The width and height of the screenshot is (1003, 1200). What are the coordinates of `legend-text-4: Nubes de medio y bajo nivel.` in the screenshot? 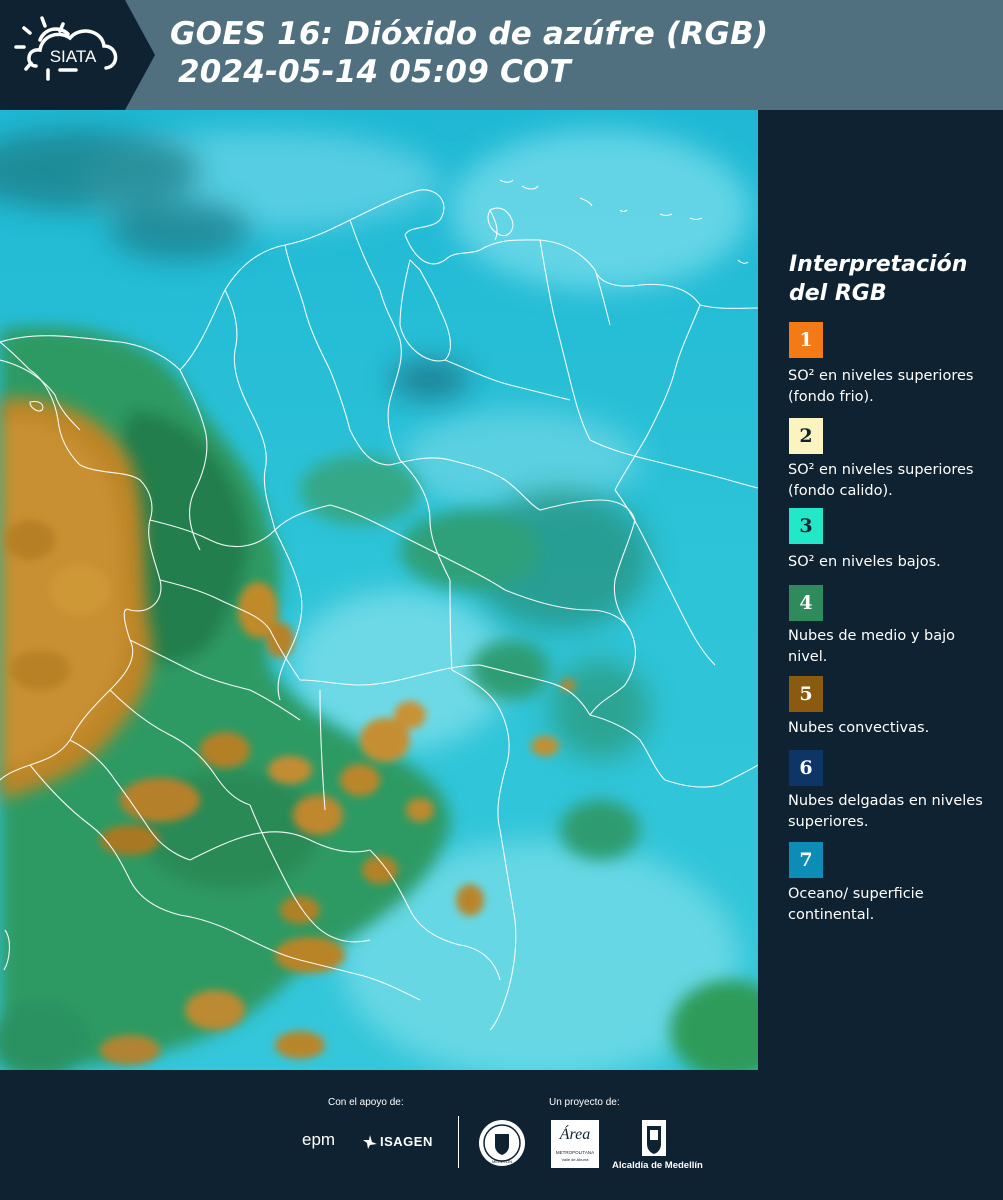 It's located at (871, 646).